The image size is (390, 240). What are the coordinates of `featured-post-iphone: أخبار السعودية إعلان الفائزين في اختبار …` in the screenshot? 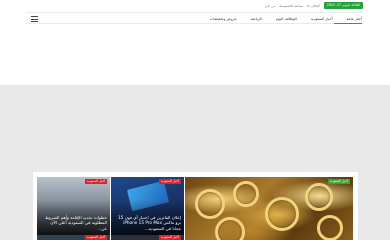 It's located at (147, 206).